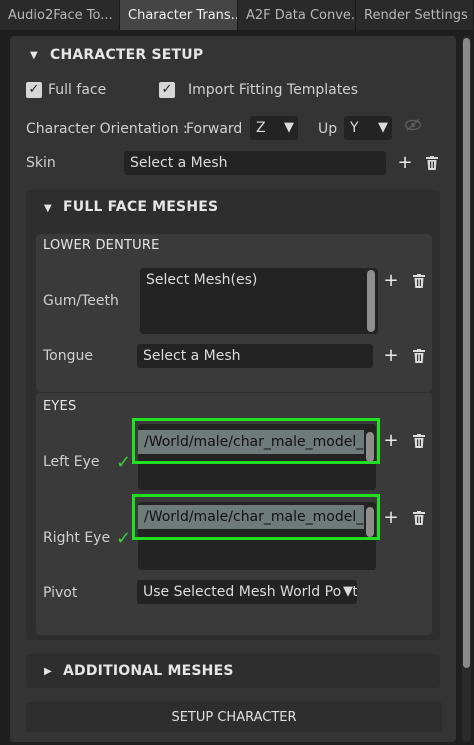 This screenshot has width=474, height=745. I want to click on lower-denture-header: LOWER DENTURE, so click(101, 245).